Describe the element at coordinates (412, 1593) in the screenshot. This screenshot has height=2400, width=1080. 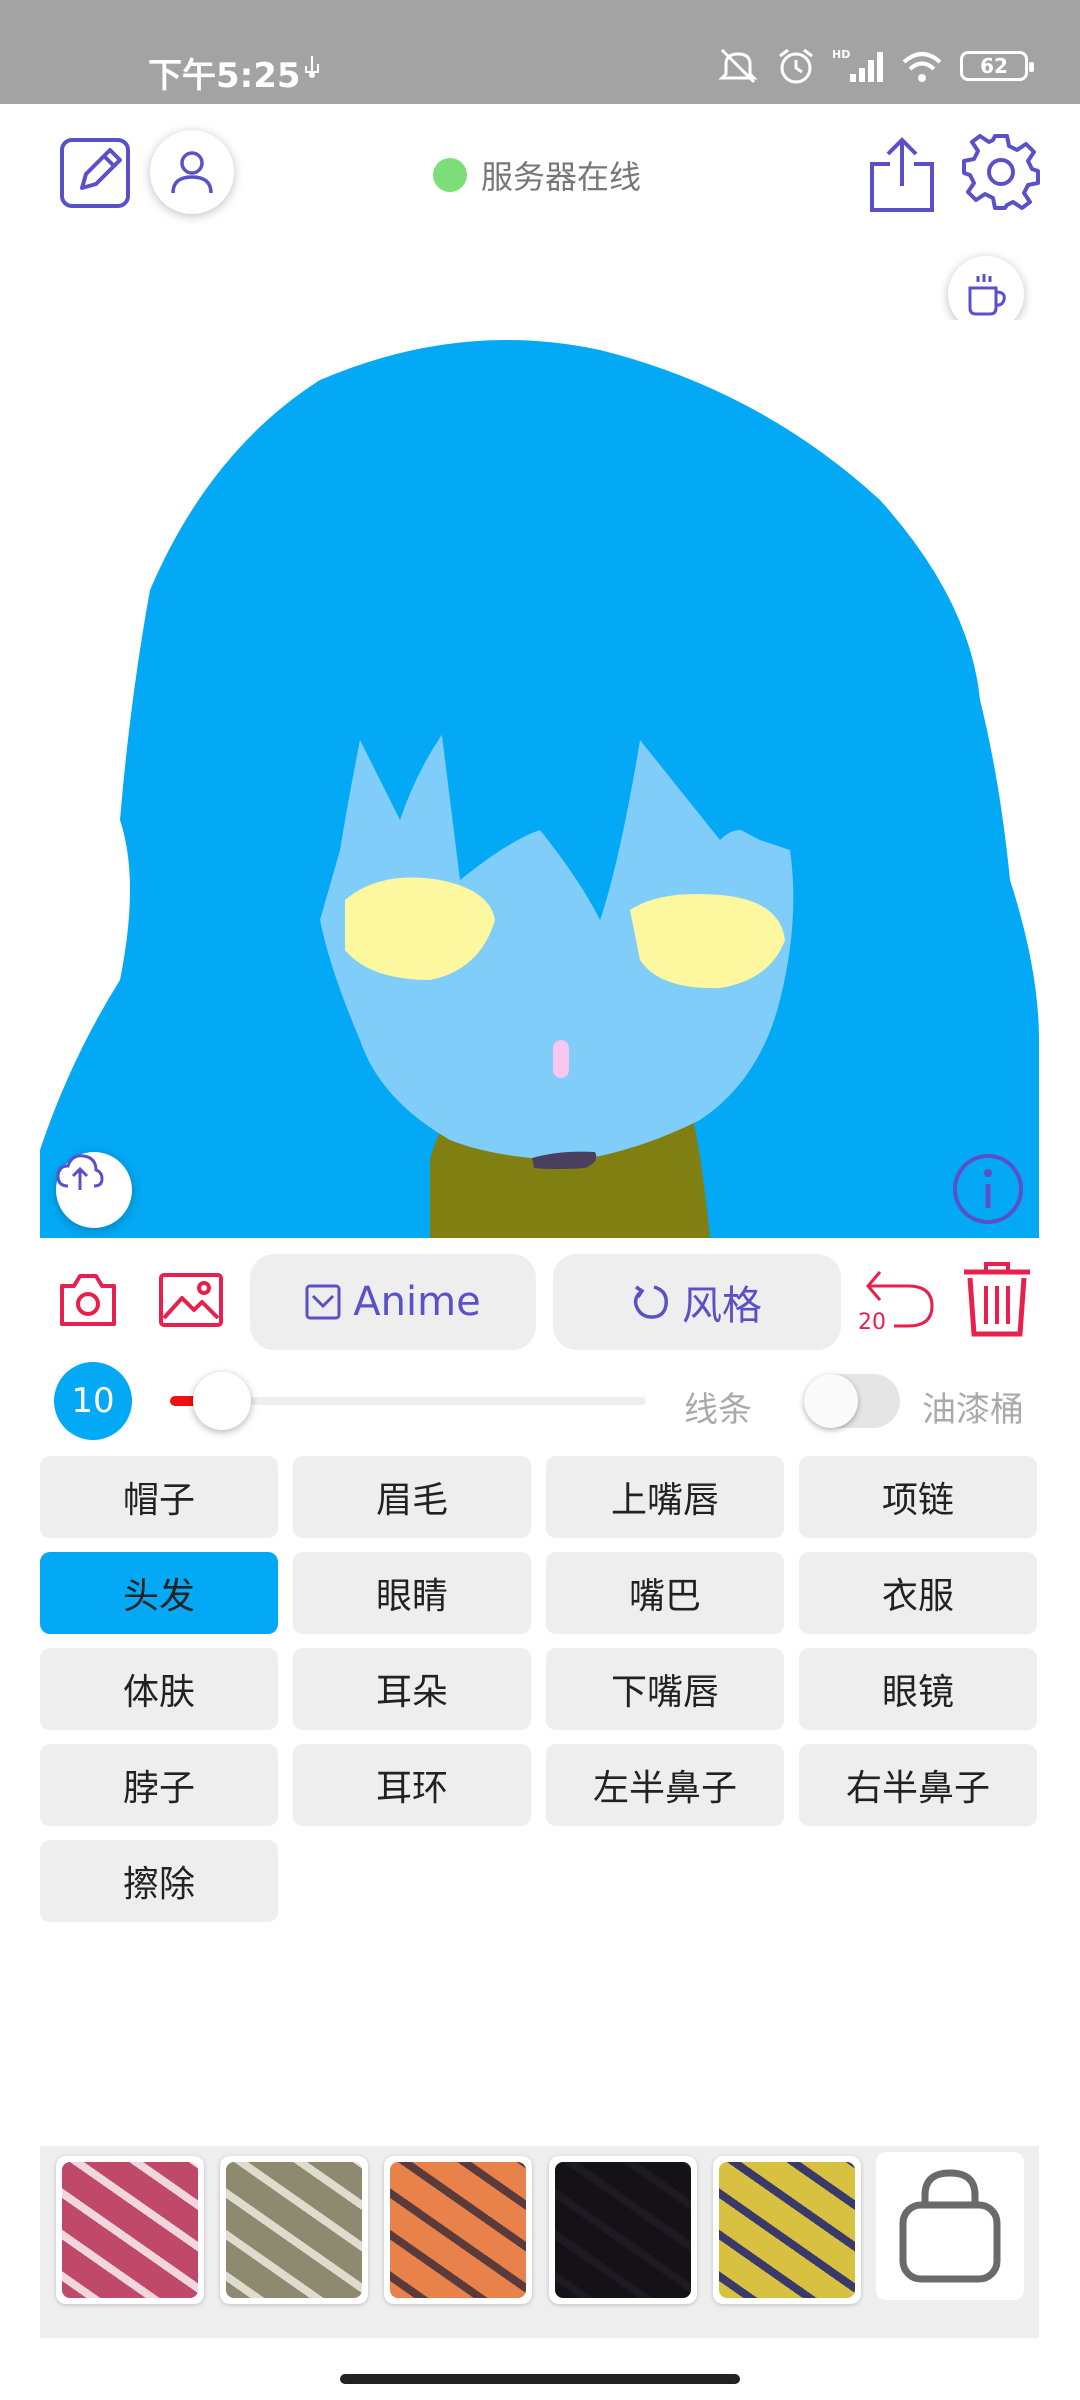
I see `part-button: 眼睛` at that location.